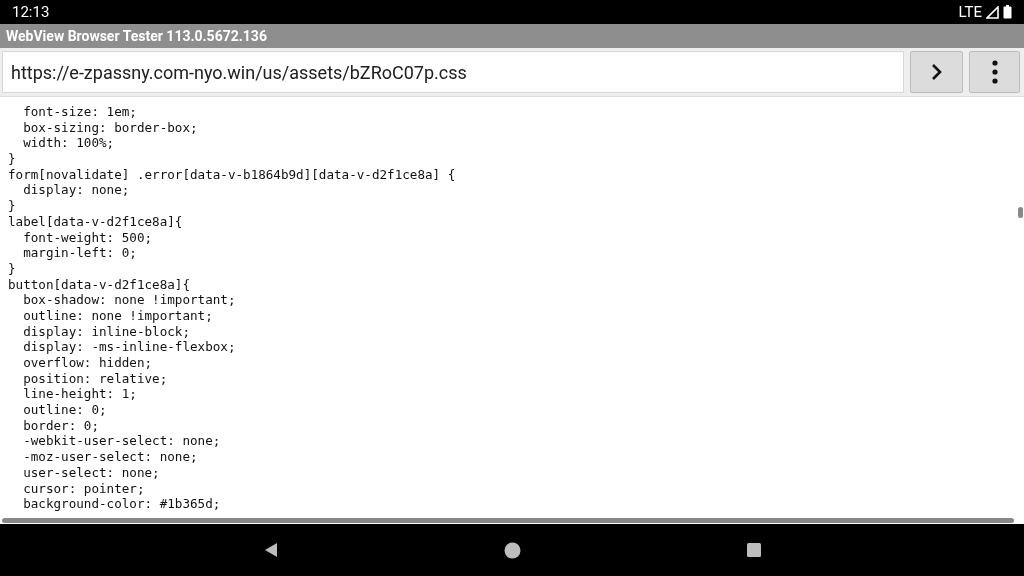  I want to click on code-line: -moz-user-select: none;, so click(110, 457).